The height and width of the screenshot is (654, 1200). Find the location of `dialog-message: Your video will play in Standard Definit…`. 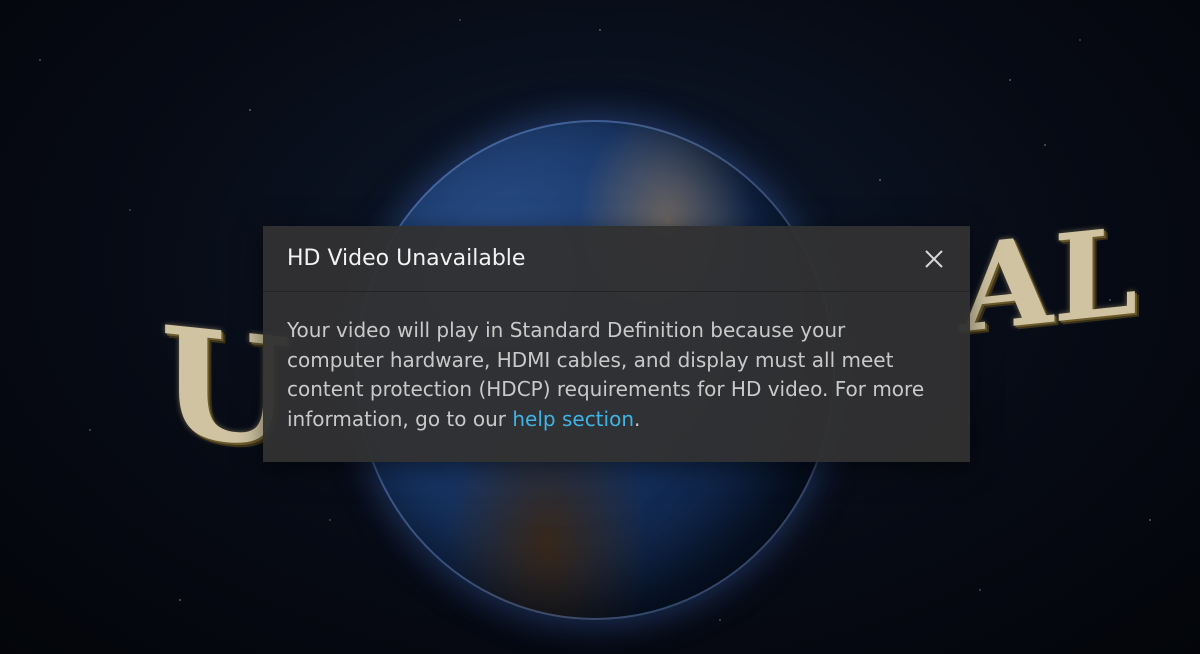

dialog-message: Your video will play in Standard Definit… is located at coordinates (616, 363).